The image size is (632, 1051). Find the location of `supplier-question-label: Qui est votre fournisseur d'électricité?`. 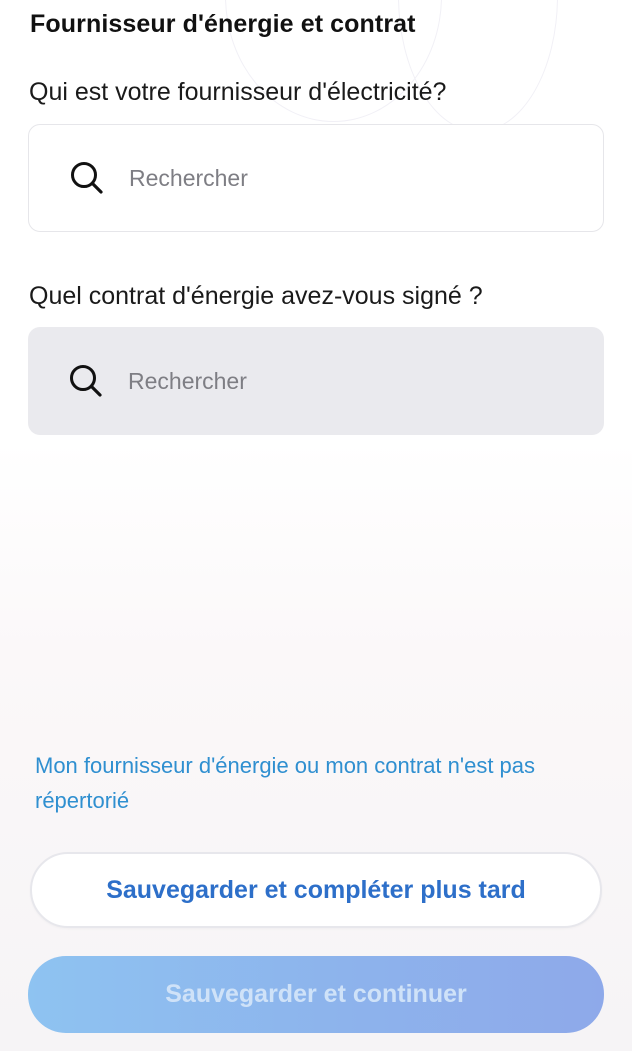

supplier-question-label: Qui est votre fournisseur d'électricité? is located at coordinates (238, 92).